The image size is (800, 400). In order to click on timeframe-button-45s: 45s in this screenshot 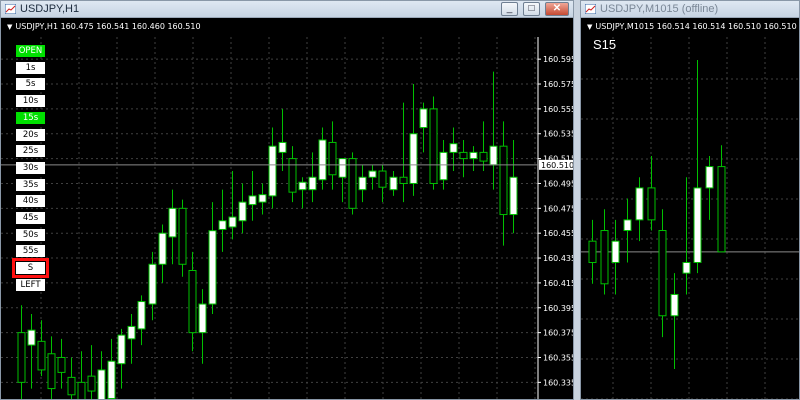, I will do `click(30, 218)`.